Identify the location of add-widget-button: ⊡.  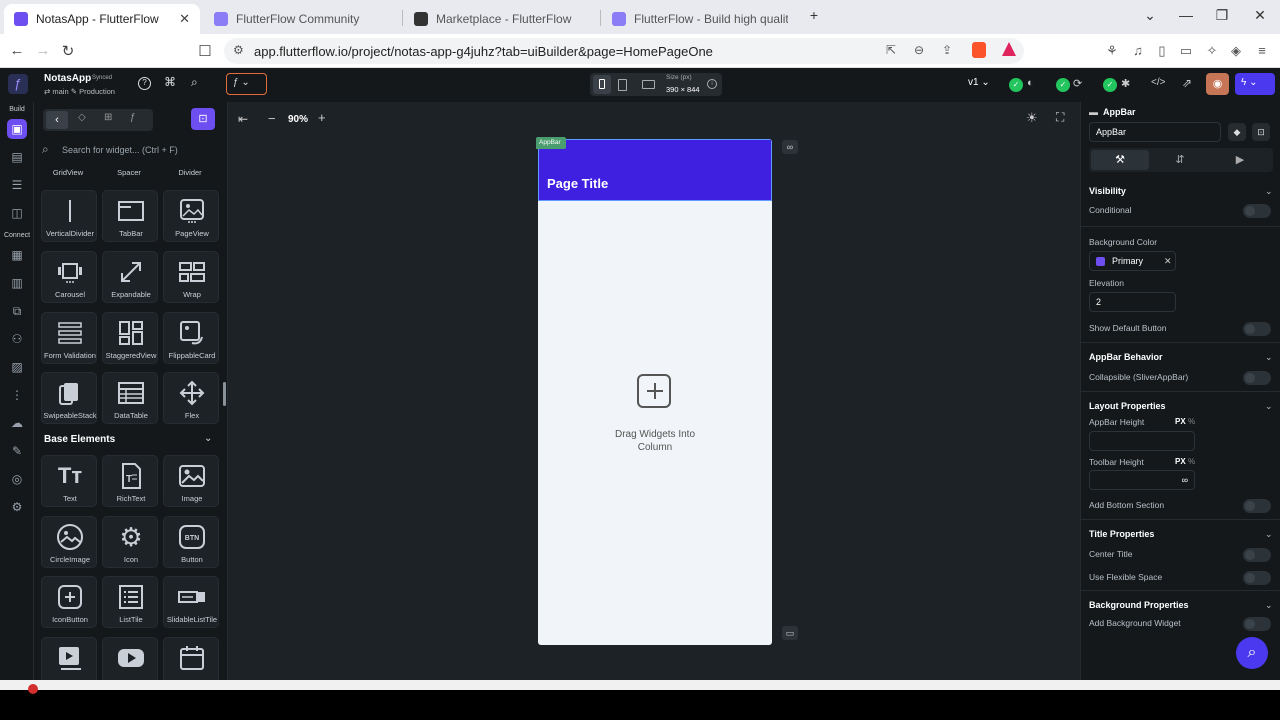
(203, 119).